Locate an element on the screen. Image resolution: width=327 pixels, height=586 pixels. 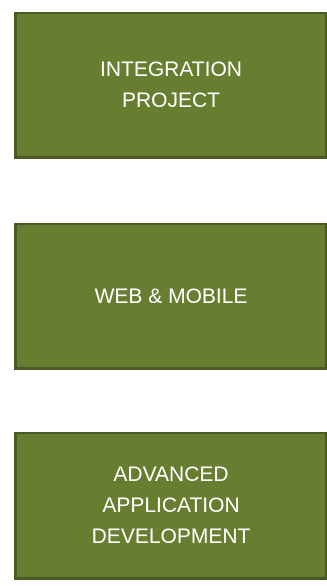
box-label-line: PROJECT is located at coordinates (170, 100).